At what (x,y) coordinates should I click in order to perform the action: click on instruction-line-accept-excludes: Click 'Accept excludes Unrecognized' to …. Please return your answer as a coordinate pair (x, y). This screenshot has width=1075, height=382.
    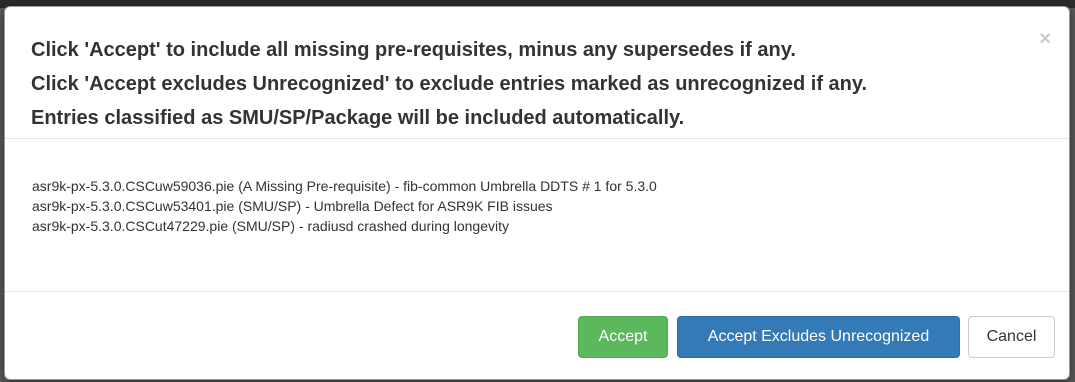
    Looking at the image, I should click on (449, 84).